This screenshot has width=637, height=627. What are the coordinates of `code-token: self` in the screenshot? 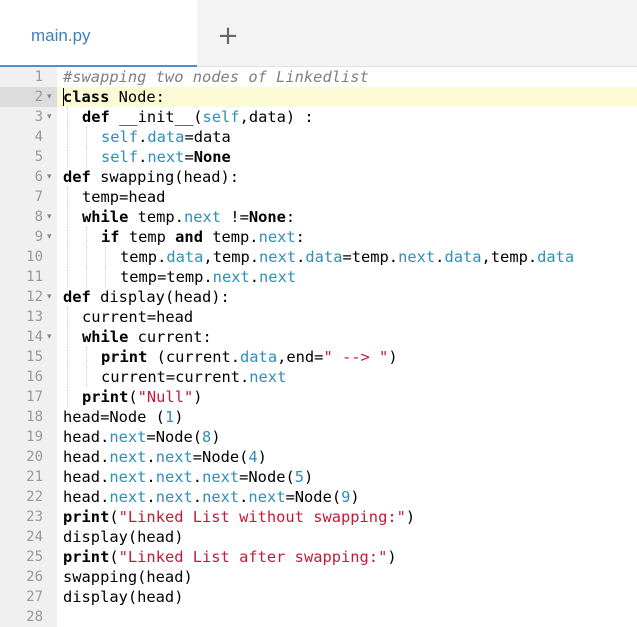 It's located at (221, 117).